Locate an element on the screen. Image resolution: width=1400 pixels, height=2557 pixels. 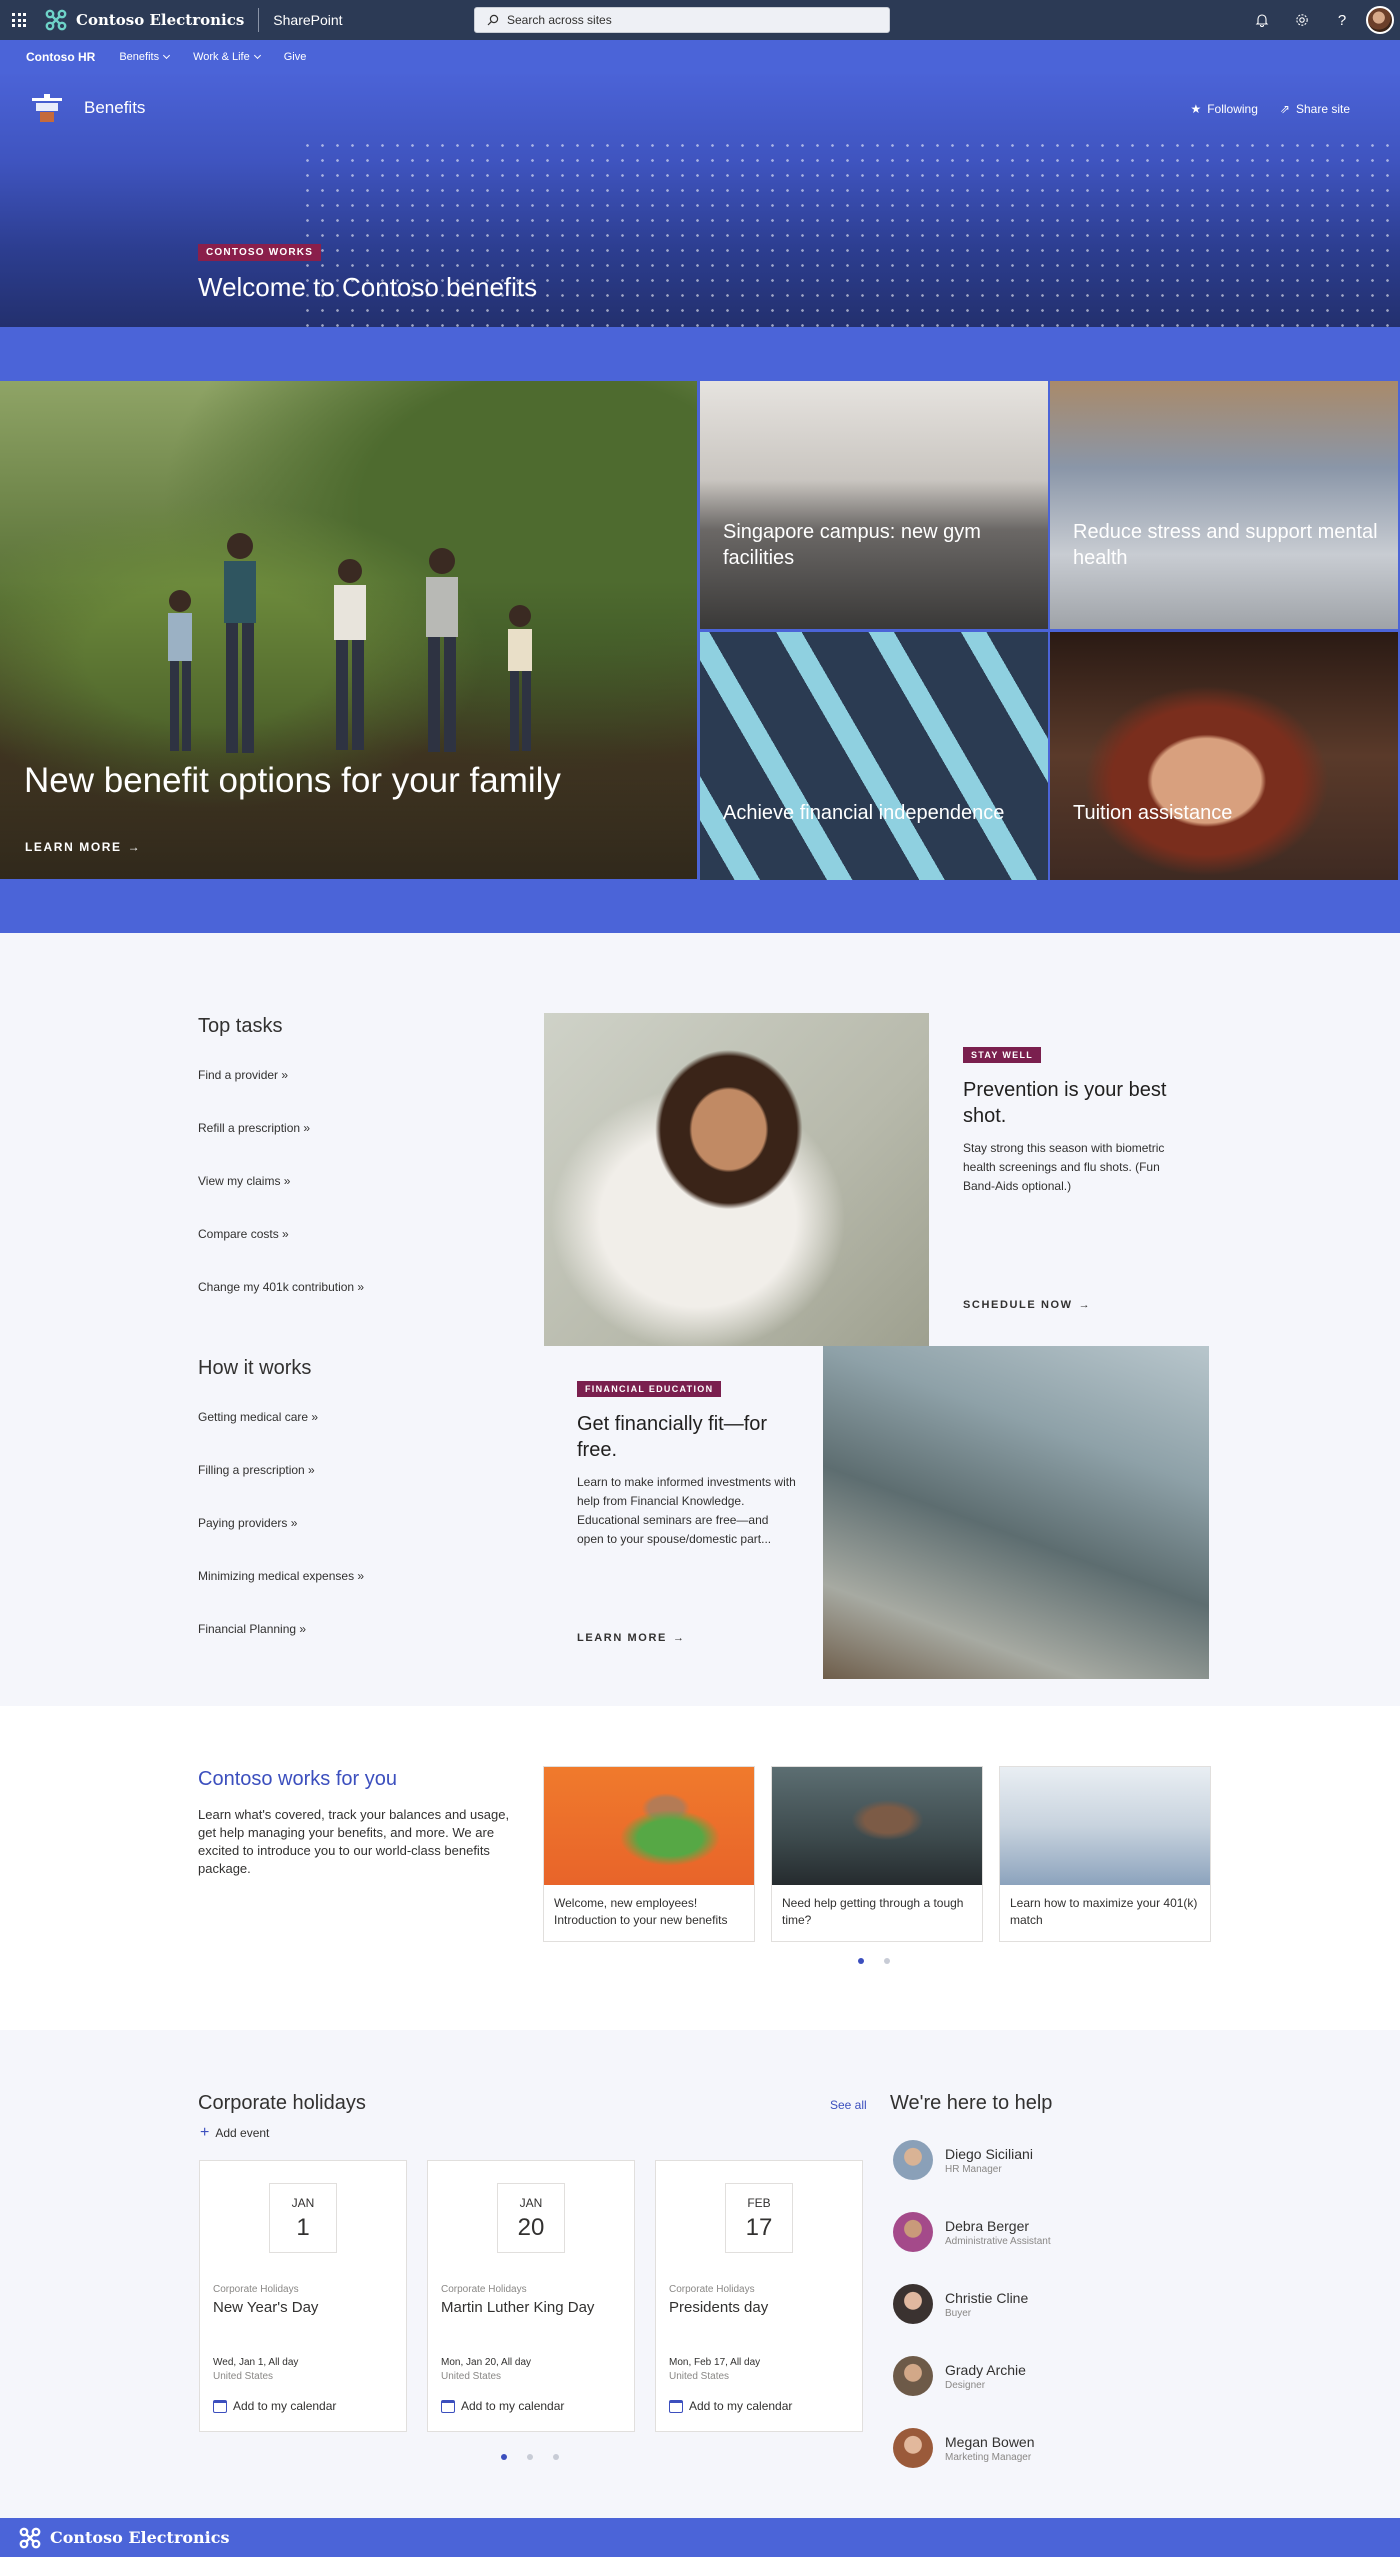
hero-tile-title: Achieve financial independence is located at coordinates (864, 813).